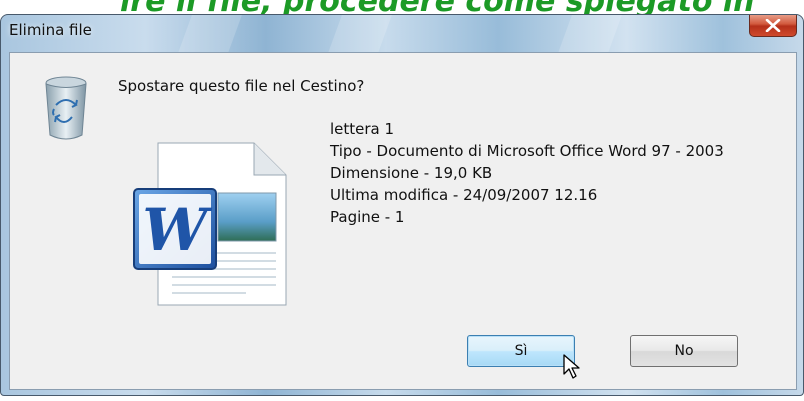  Describe the element at coordinates (684, 351) in the screenshot. I see `no-button: No` at that location.